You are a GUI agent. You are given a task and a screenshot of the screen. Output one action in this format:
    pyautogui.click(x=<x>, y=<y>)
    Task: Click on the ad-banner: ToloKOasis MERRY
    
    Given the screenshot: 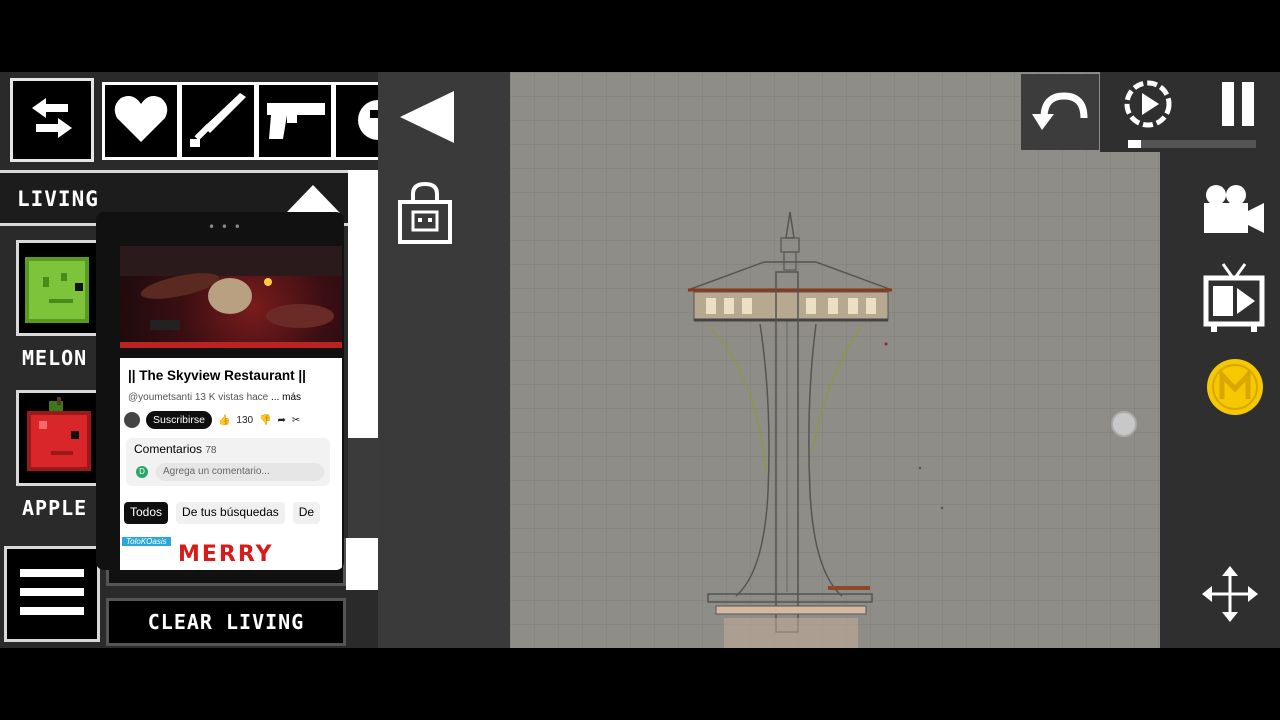 What is the action you would take?
    pyautogui.click(x=231, y=553)
    